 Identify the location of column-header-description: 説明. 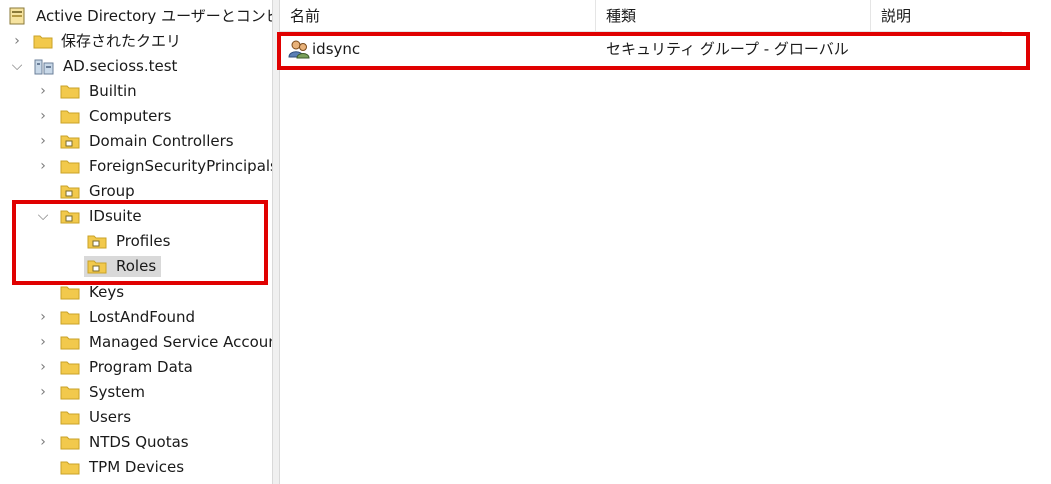
(936, 16).